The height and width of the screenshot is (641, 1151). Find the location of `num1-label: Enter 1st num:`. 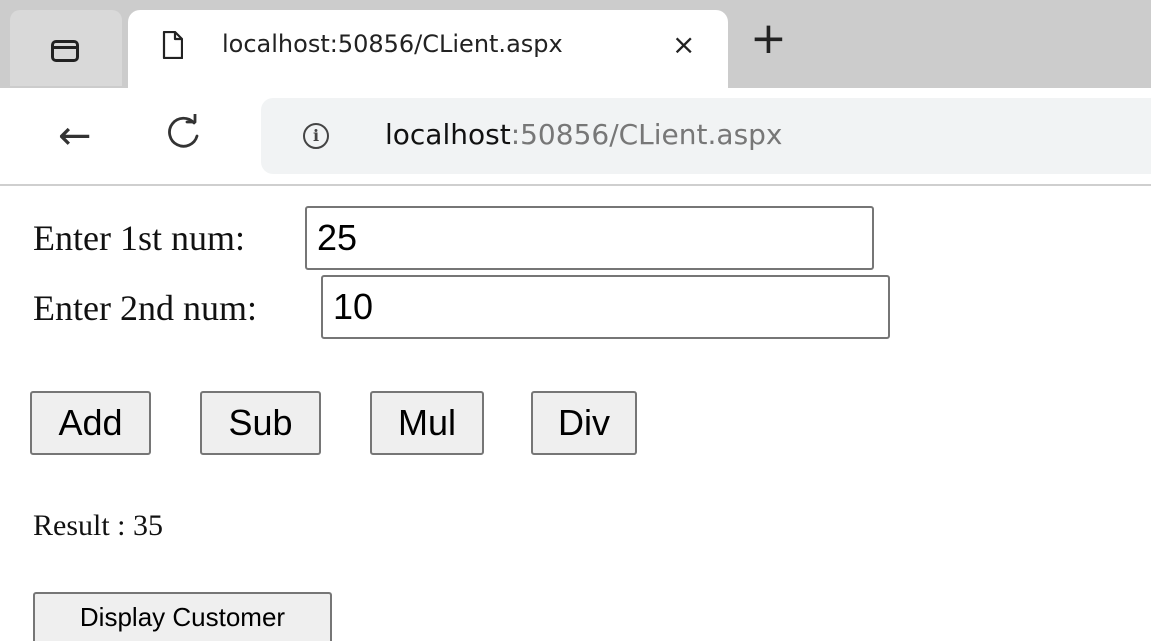

num1-label: Enter 1st num: is located at coordinates (139, 238).